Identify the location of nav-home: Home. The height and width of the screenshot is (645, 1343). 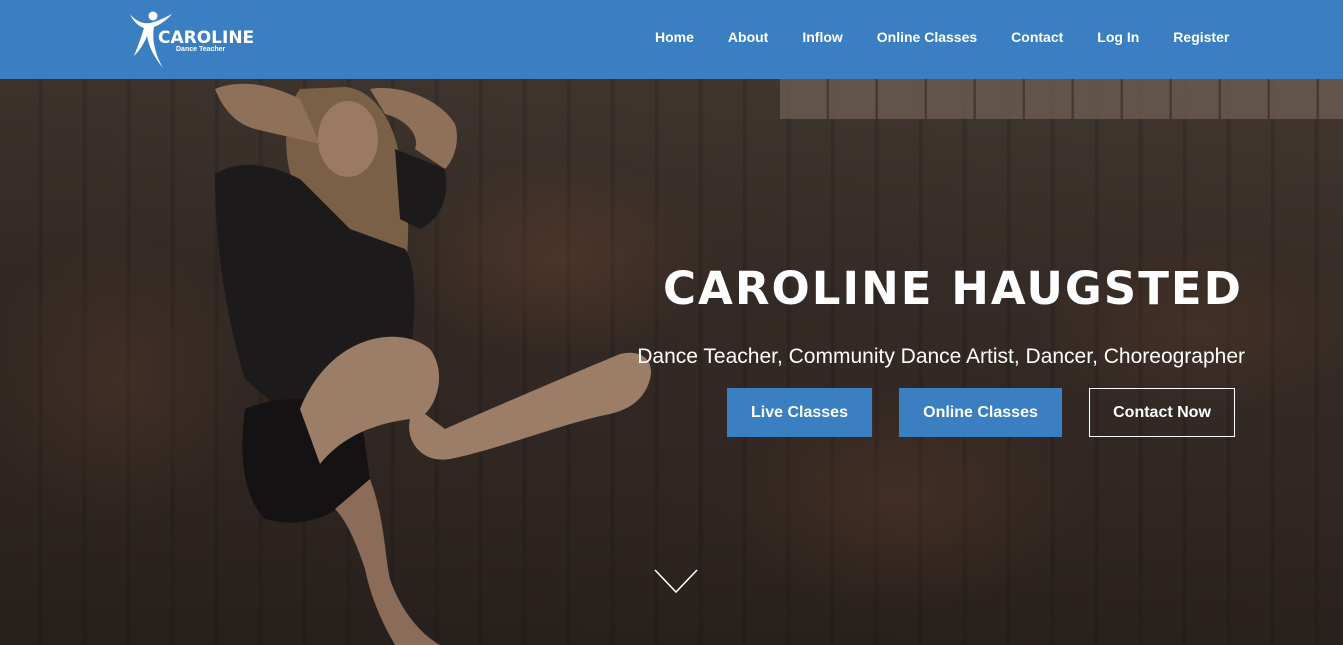
(674, 37).